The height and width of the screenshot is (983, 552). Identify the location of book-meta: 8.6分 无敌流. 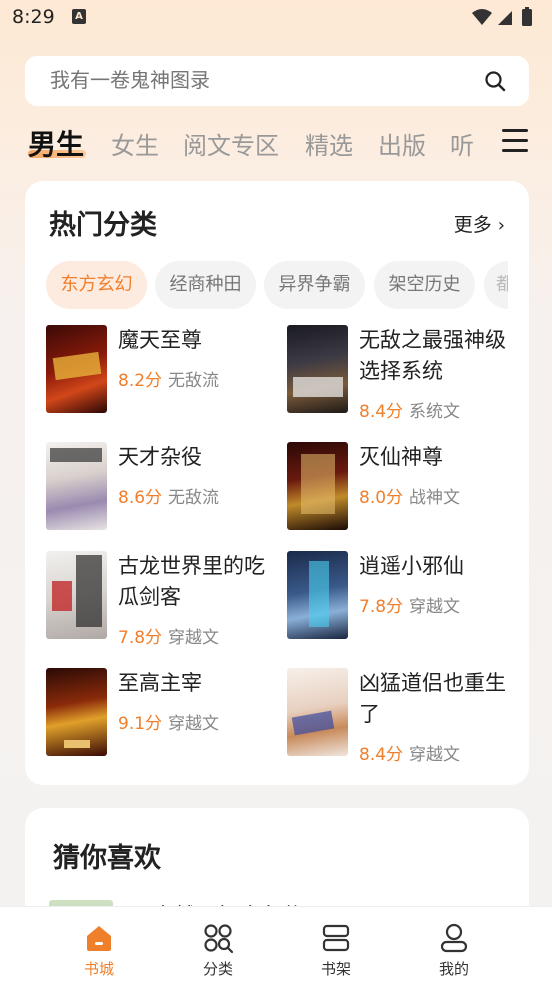
(168, 495).